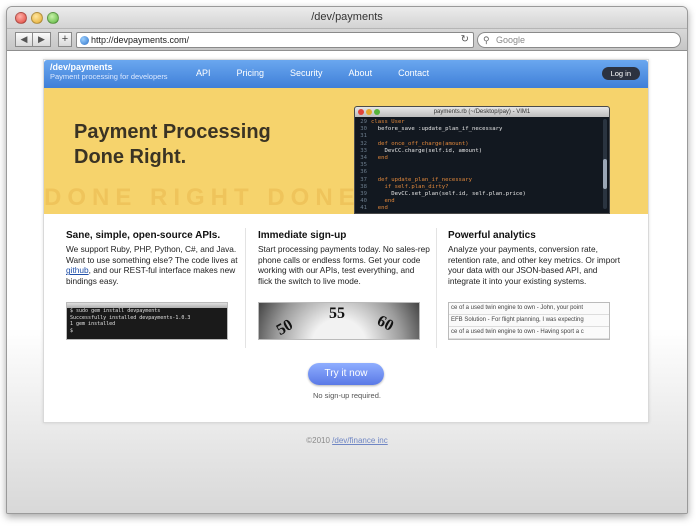  What do you see at coordinates (140, 40) in the screenshot?
I see `url-text: http://devpayments.com/` at bounding box center [140, 40].